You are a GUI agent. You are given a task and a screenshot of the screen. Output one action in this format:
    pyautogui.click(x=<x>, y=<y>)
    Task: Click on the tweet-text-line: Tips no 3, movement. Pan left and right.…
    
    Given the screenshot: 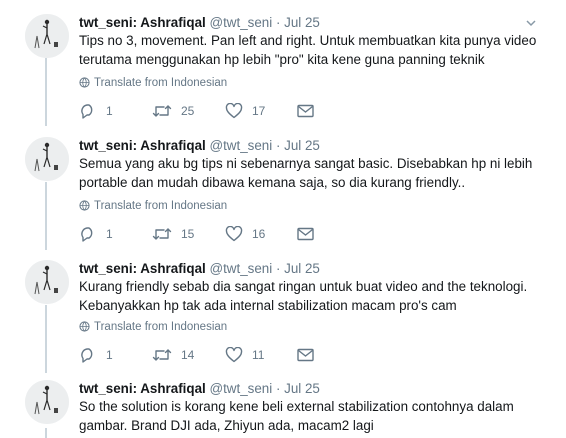 What is the action you would take?
    pyautogui.click(x=308, y=40)
    